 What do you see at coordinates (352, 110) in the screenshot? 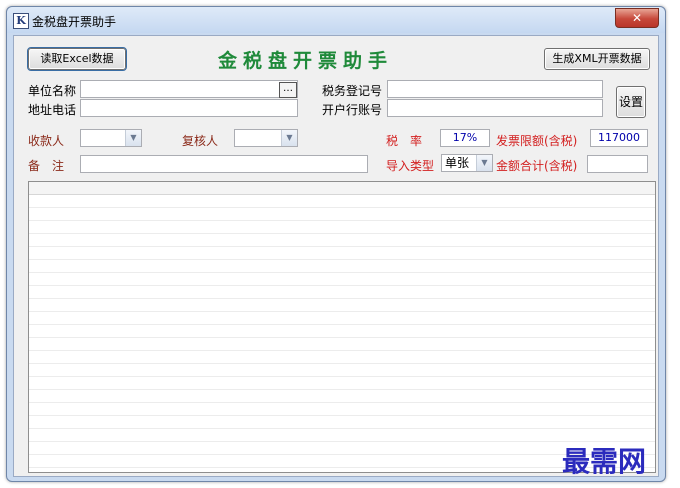
I see `bank-account-label: 开户行账号` at bounding box center [352, 110].